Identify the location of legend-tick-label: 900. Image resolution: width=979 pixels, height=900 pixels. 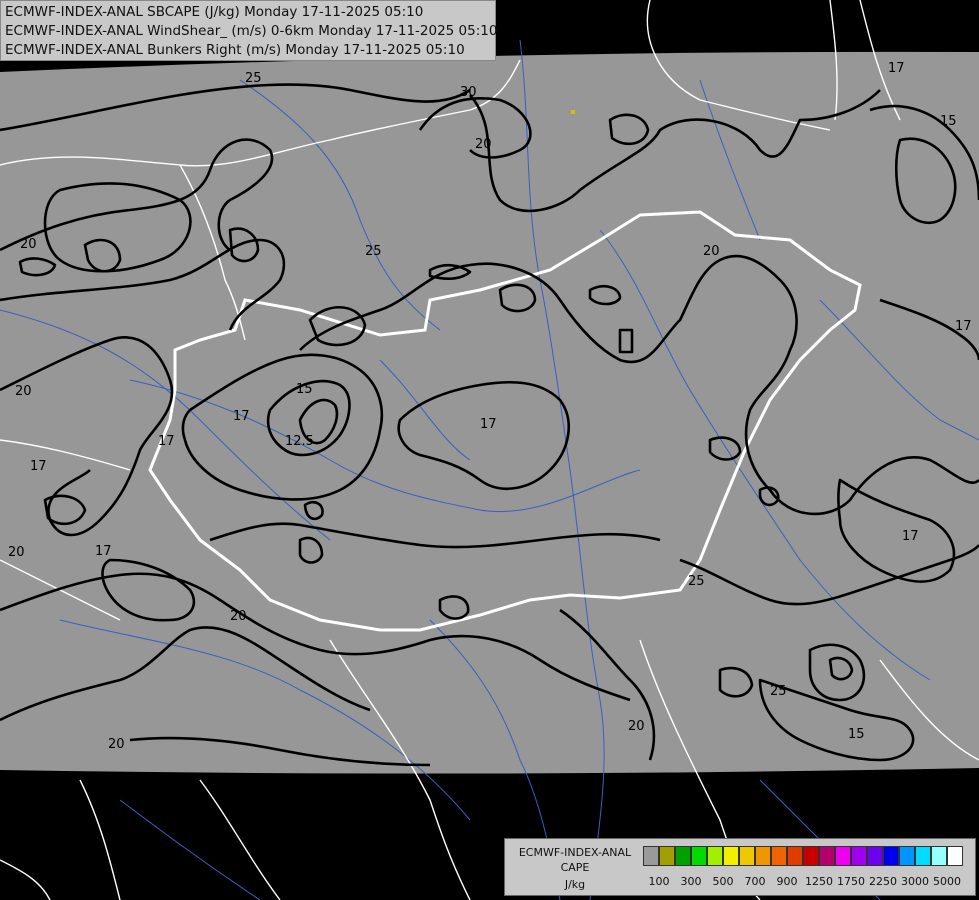
(787, 881).